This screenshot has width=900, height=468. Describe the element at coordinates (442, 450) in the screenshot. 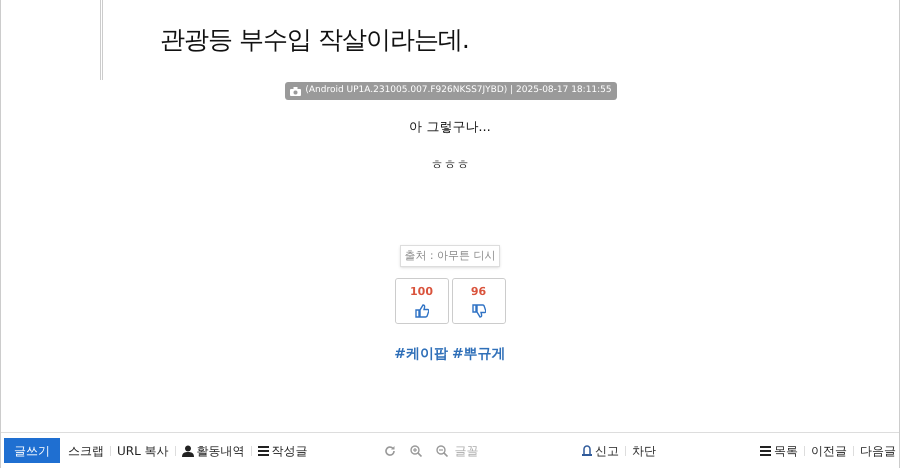

I see `zoom-out-icon` at that location.